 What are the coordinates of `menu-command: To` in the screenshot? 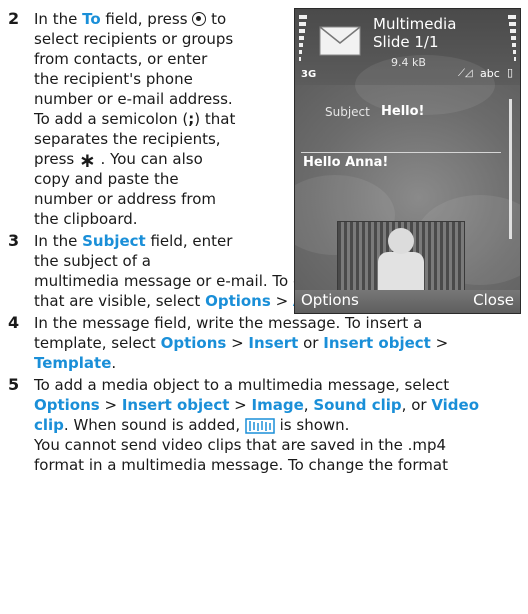 It's located at (91, 19).